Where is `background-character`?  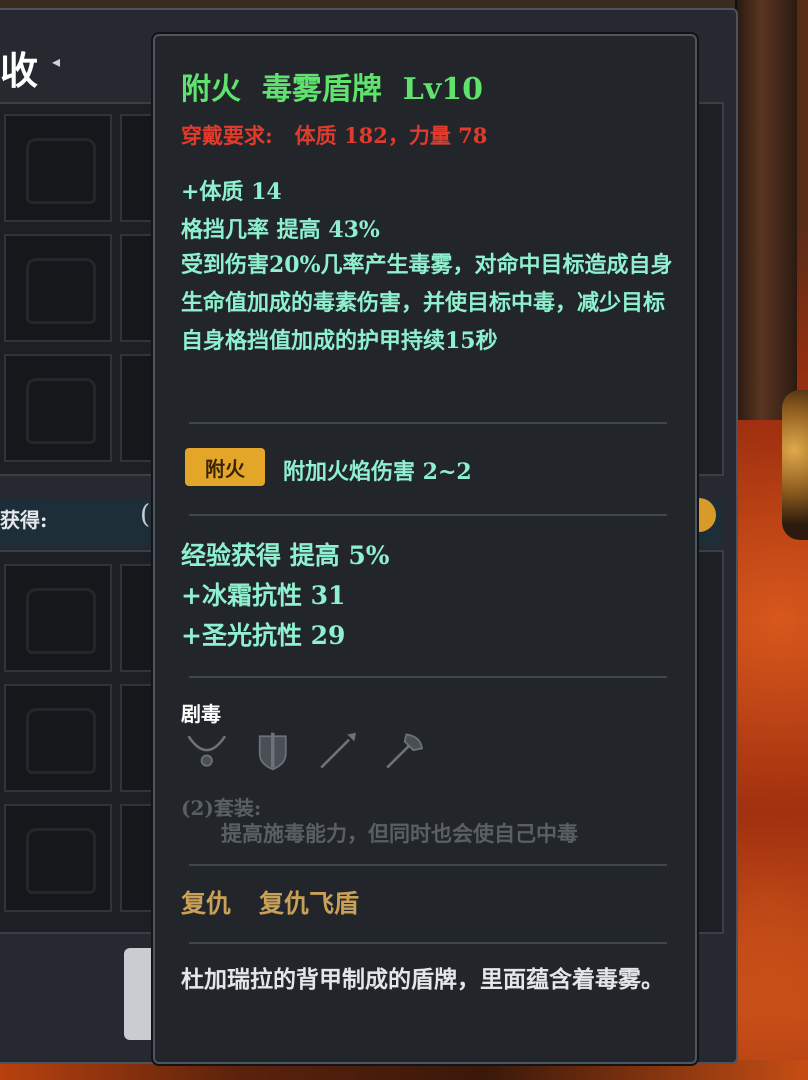
background-character is located at coordinates (795, 465).